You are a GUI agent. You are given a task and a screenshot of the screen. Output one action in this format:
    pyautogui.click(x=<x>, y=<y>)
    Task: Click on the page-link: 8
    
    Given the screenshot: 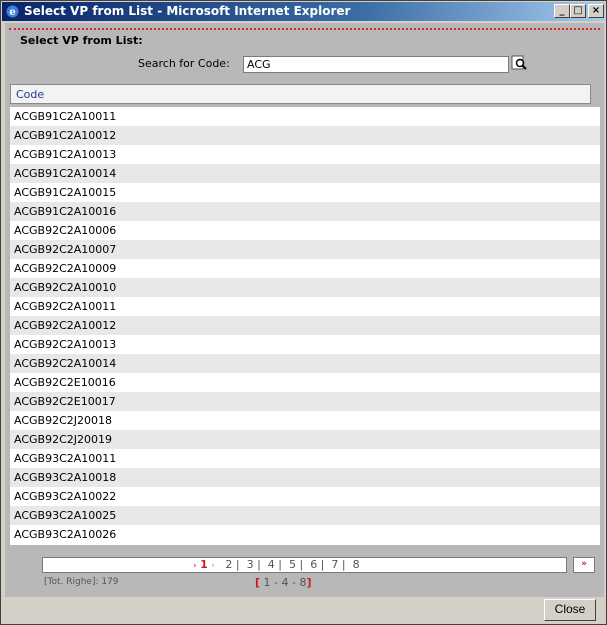 What is the action you would take?
    pyautogui.click(x=356, y=564)
    